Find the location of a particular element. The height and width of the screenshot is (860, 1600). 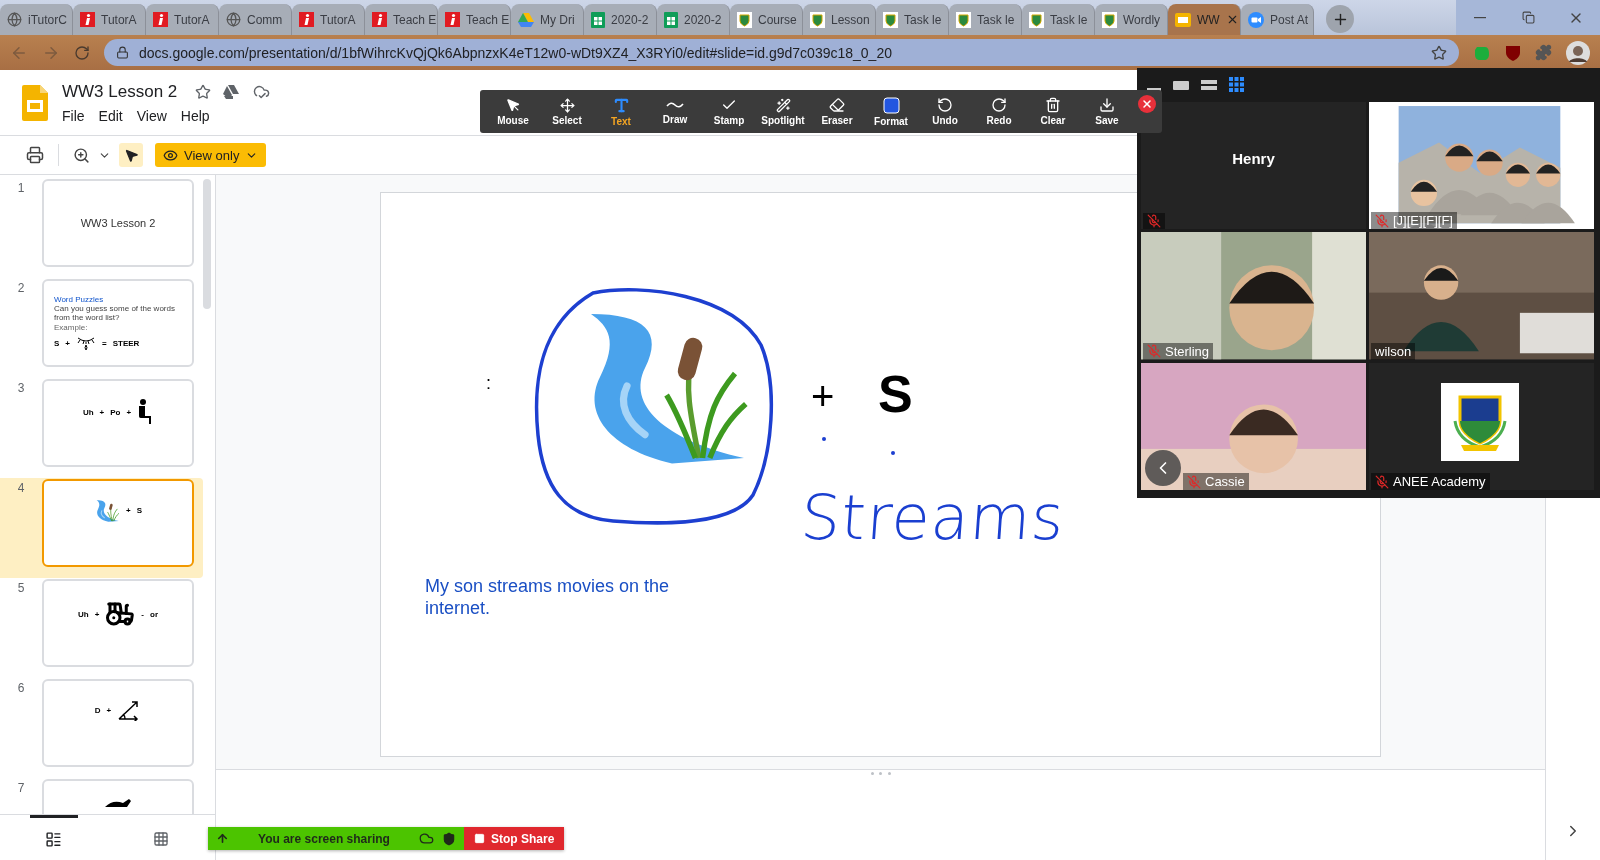

slide-thumbnail: D + is located at coordinates (118, 723).